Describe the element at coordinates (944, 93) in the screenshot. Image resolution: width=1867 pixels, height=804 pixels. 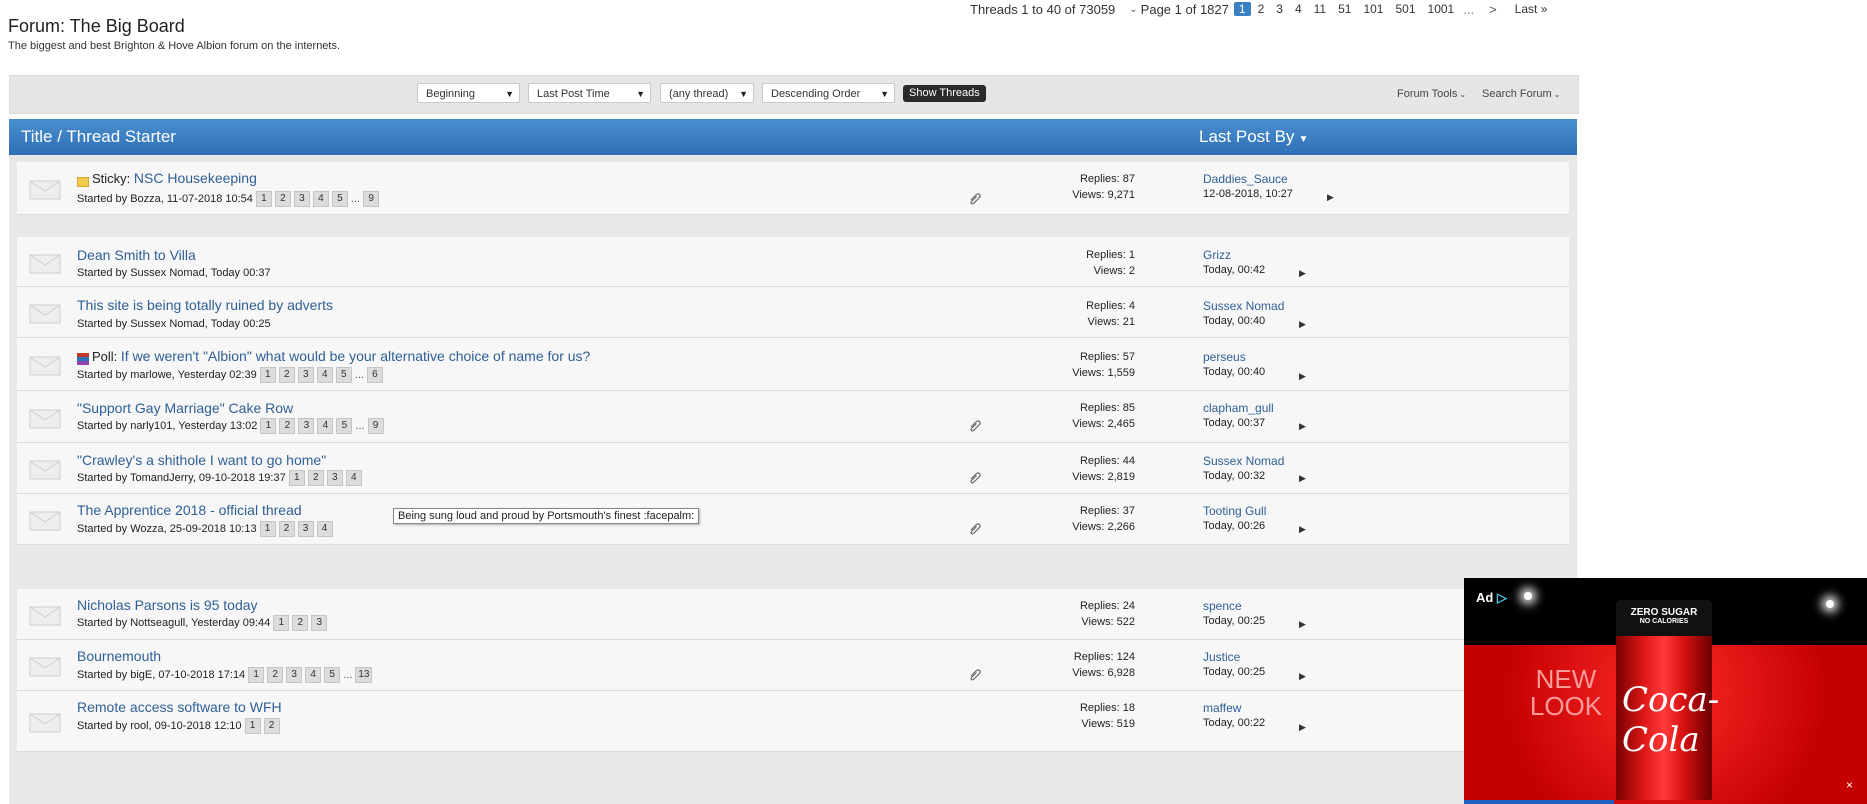
I see `show-threads-button: Show Threads` at that location.